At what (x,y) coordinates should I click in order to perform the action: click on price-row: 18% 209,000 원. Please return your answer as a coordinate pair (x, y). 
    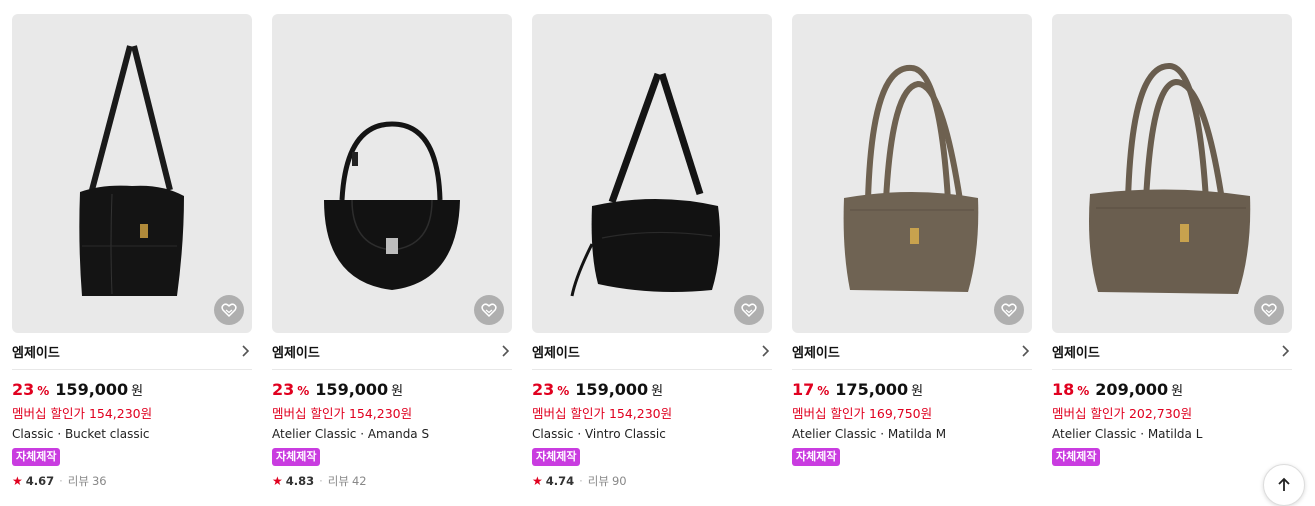
    Looking at the image, I should click on (1172, 391).